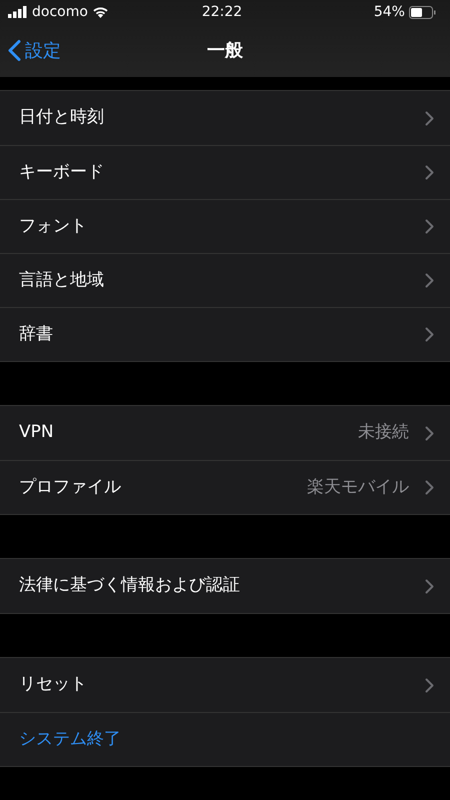  Describe the element at coordinates (129, 586) in the screenshot. I see `row-label: 法律に基づく情報および認証` at that location.